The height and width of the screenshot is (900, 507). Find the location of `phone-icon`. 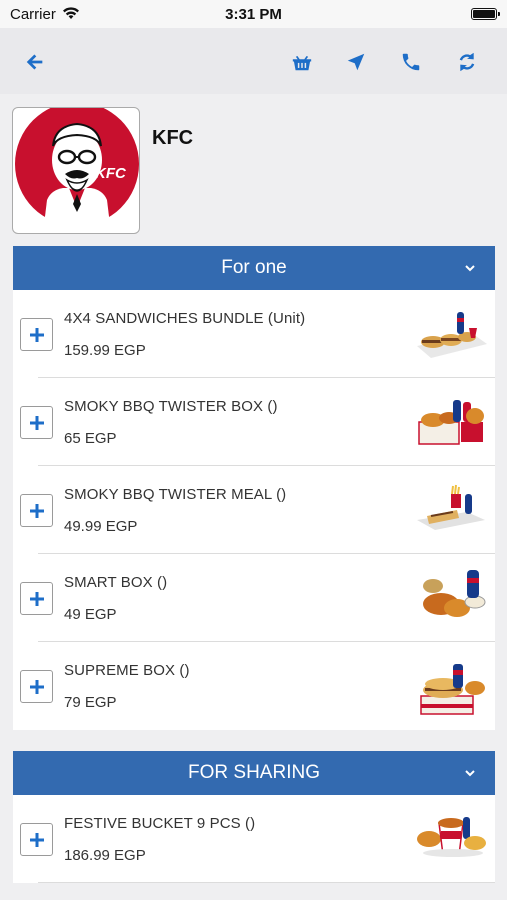

phone-icon is located at coordinates (411, 62).